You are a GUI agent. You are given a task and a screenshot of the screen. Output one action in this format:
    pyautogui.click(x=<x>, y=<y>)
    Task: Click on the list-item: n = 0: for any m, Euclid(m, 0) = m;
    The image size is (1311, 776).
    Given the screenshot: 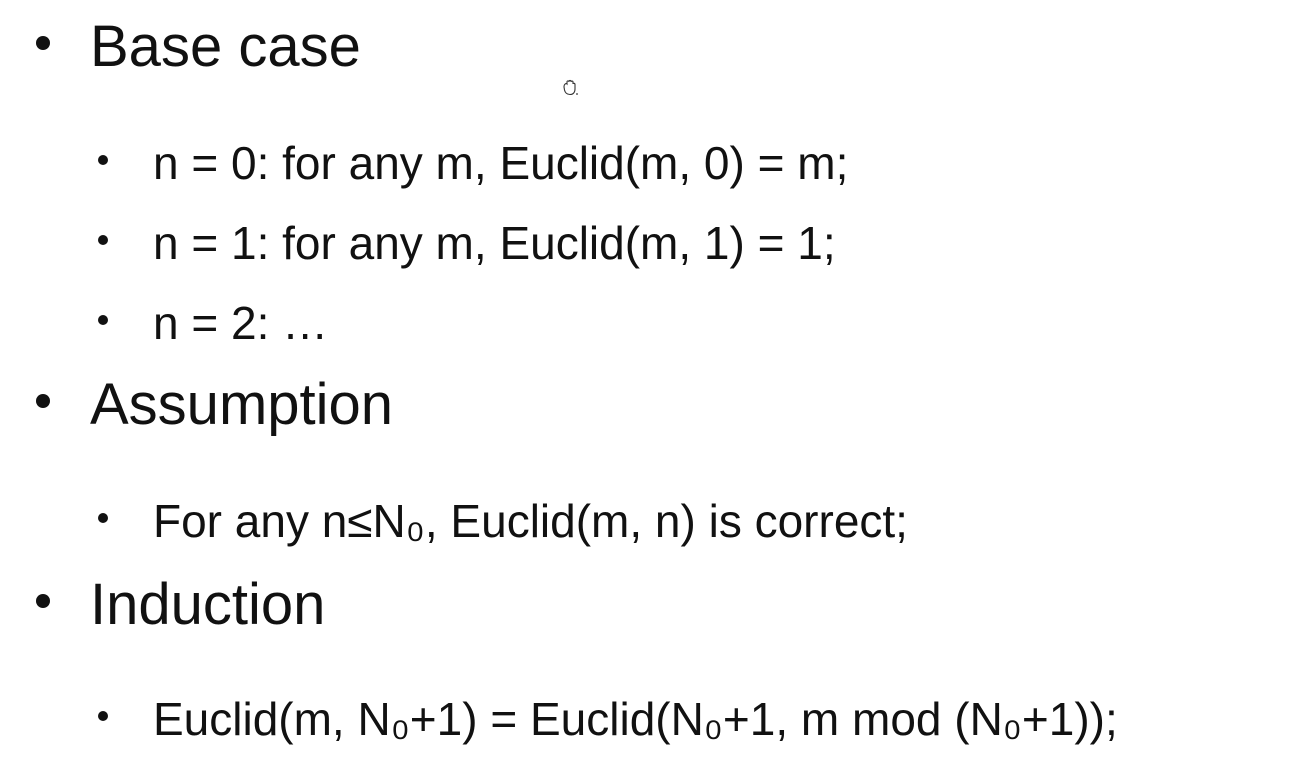 What is the action you would take?
    pyautogui.click(x=473, y=161)
    